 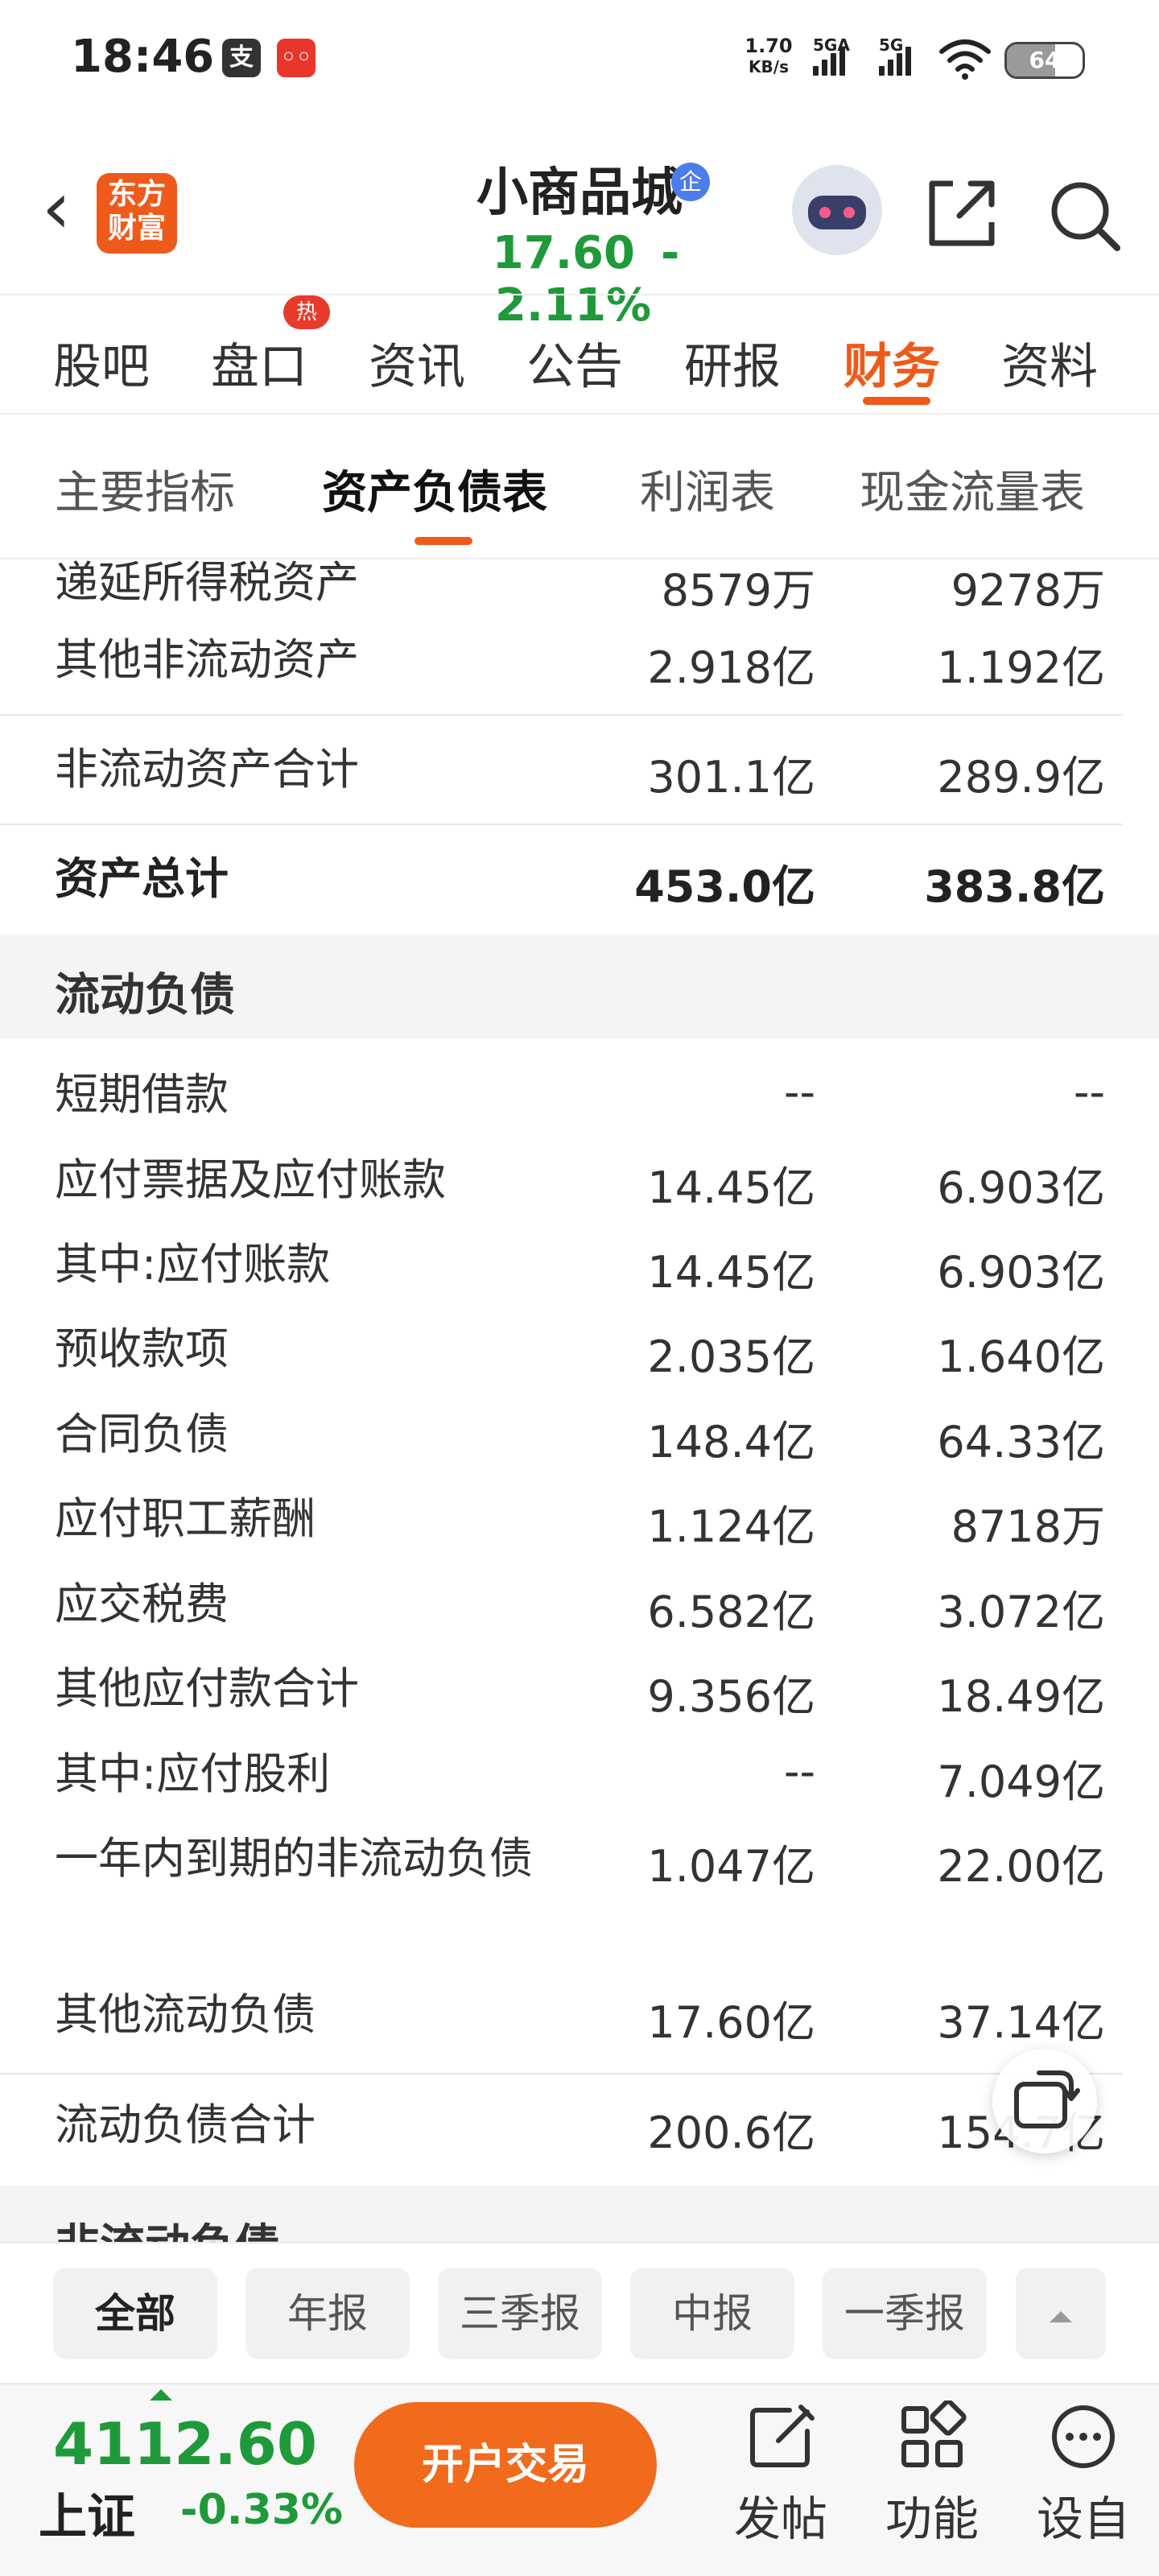 What do you see at coordinates (731, 1866) in the screenshot?
I see `row-value-period1: 1.047亿` at bounding box center [731, 1866].